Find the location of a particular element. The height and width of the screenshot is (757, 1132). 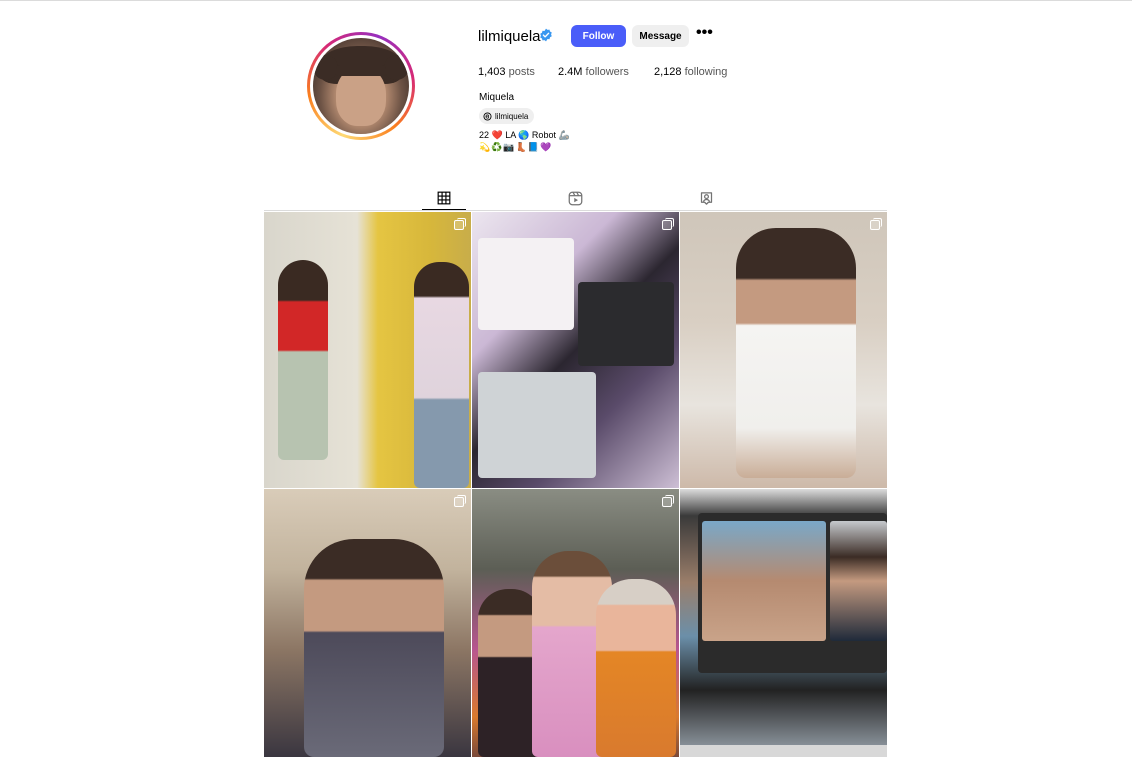

profile-full-name: Miquela is located at coordinates (497, 97).